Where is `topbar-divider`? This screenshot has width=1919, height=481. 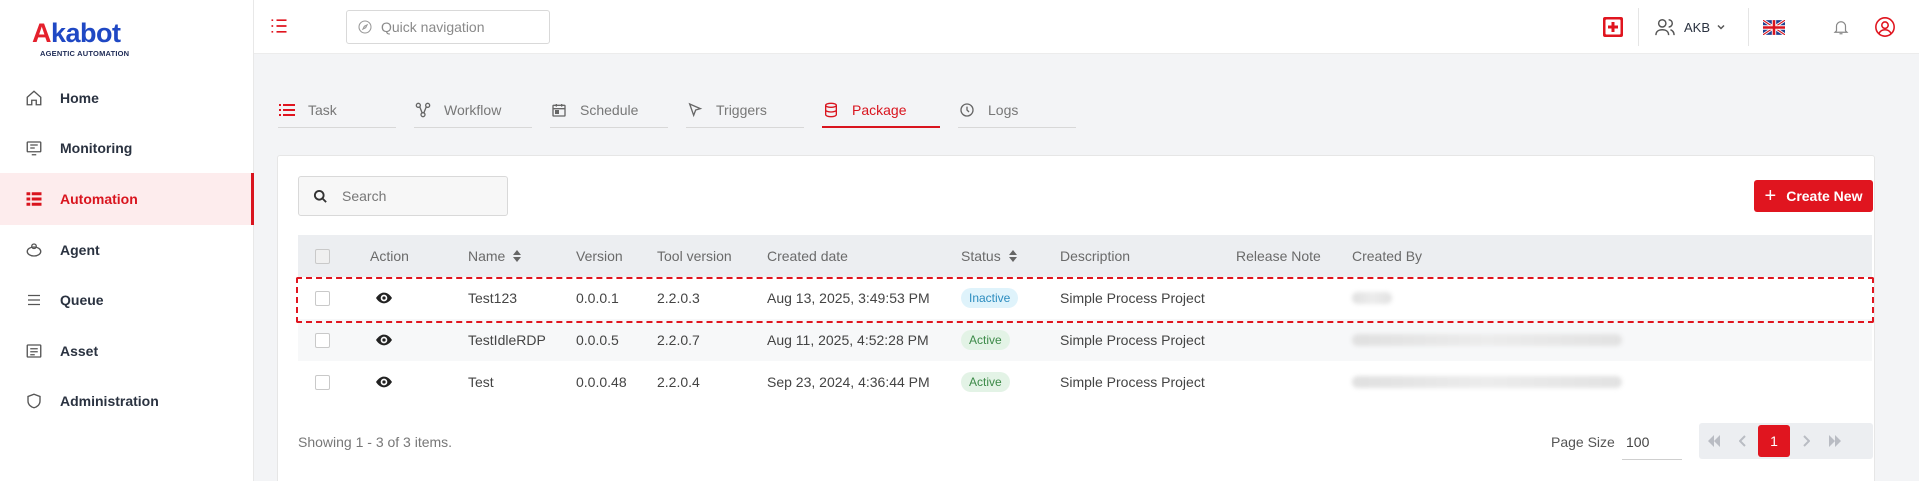
topbar-divider is located at coordinates (1638, 27).